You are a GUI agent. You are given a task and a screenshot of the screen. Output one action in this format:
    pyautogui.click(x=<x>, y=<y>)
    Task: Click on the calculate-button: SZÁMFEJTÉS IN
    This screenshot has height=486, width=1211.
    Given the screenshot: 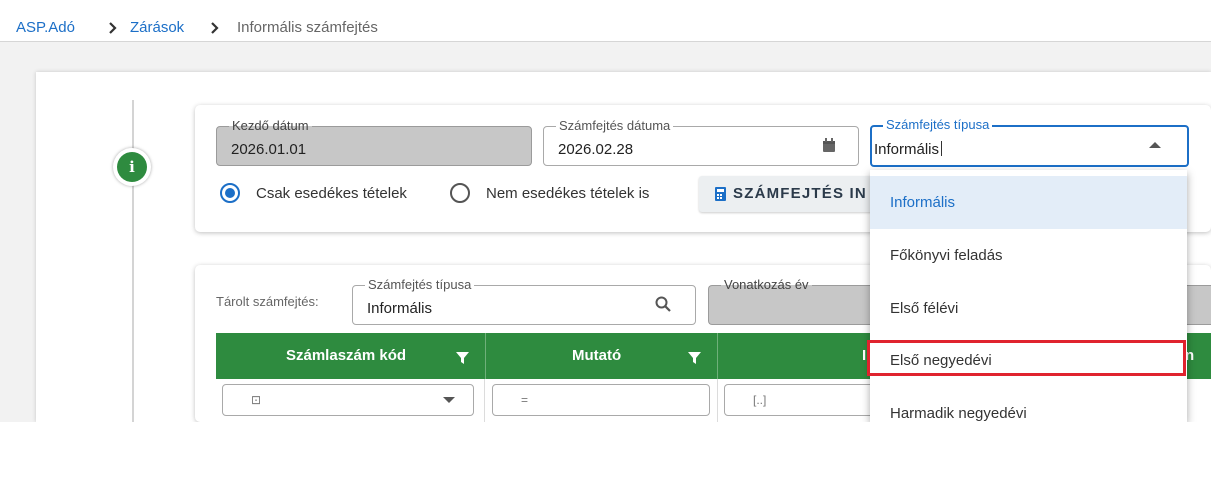 What is the action you would take?
    pyautogui.click(x=786, y=194)
    